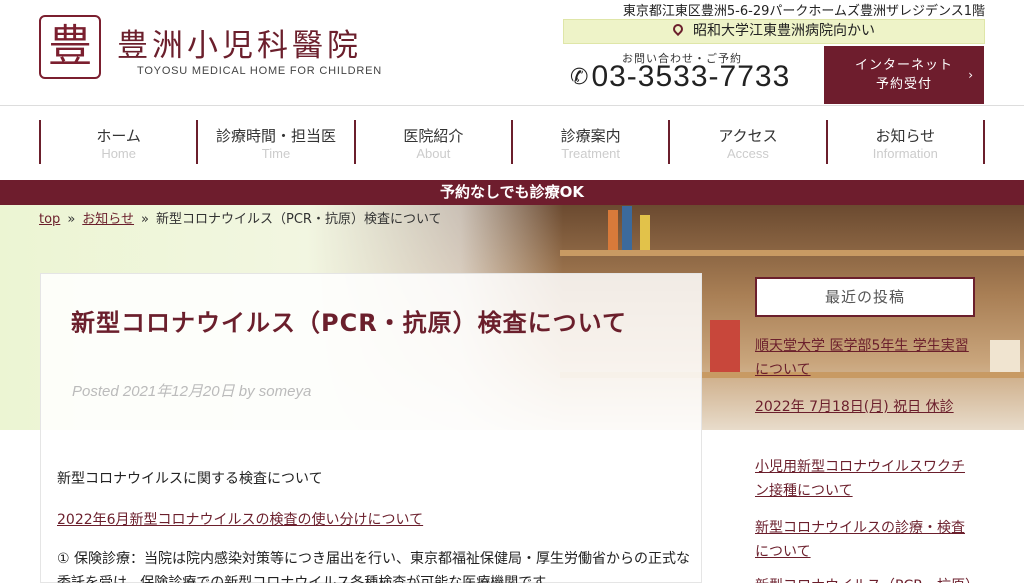 Image resolution: width=1024 pixels, height=583 pixels. I want to click on map-pin-icon, so click(678, 29).